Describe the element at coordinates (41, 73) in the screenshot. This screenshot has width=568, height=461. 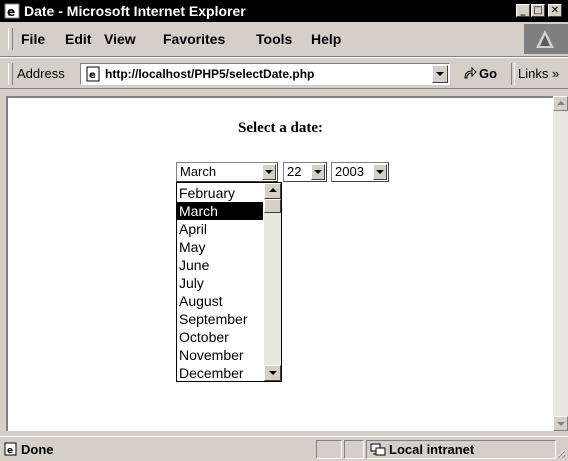
I see `address-label: Address` at that location.